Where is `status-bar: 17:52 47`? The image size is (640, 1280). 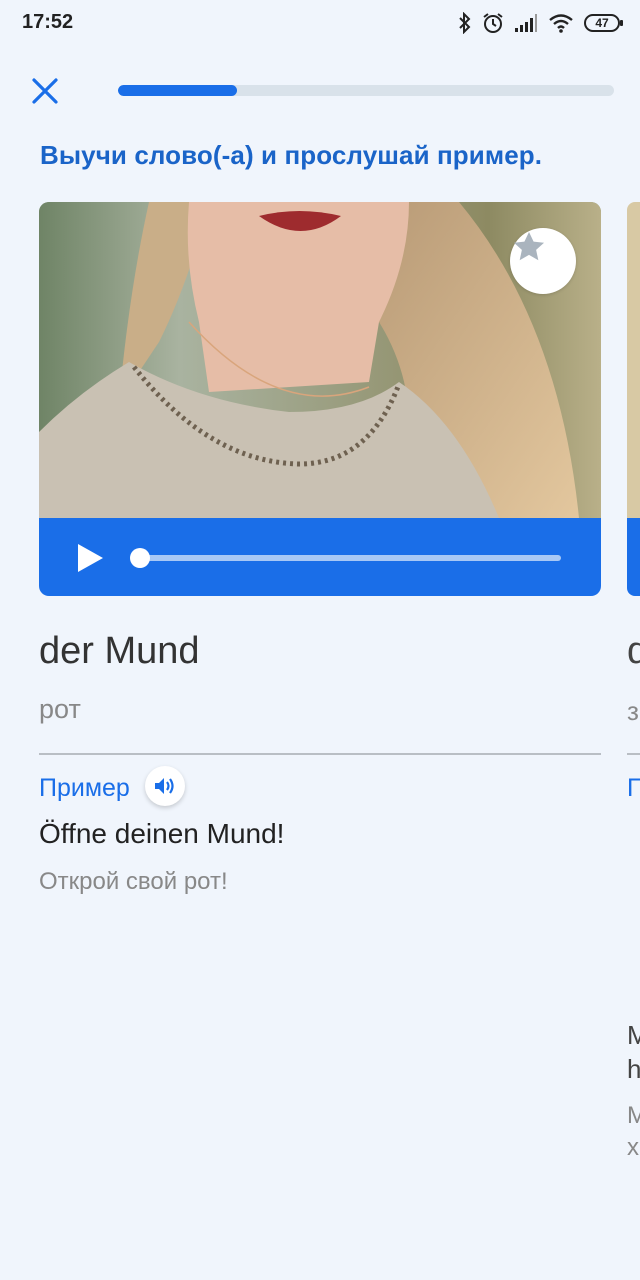 status-bar: 17:52 47 is located at coordinates (320, 23).